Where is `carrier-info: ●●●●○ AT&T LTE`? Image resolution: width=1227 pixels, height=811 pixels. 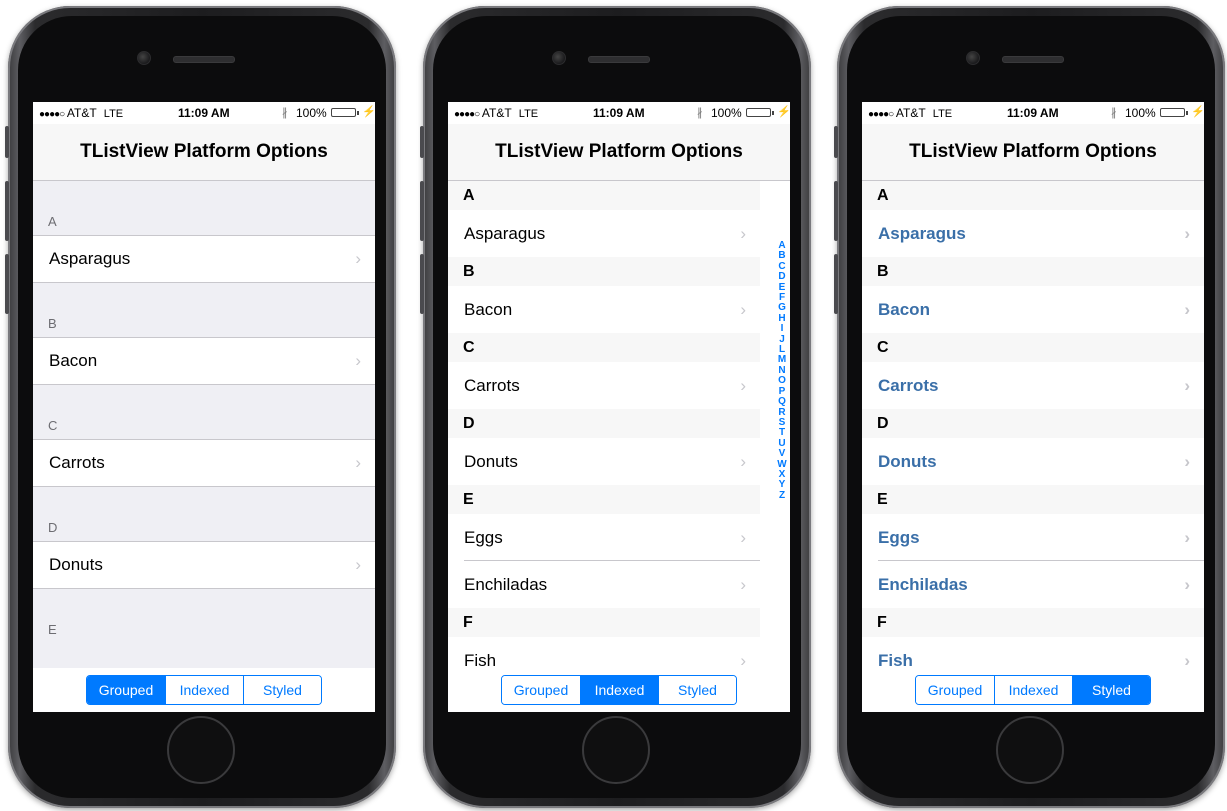
carrier-info: ●●●●○ AT&T LTE is located at coordinates (496, 113).